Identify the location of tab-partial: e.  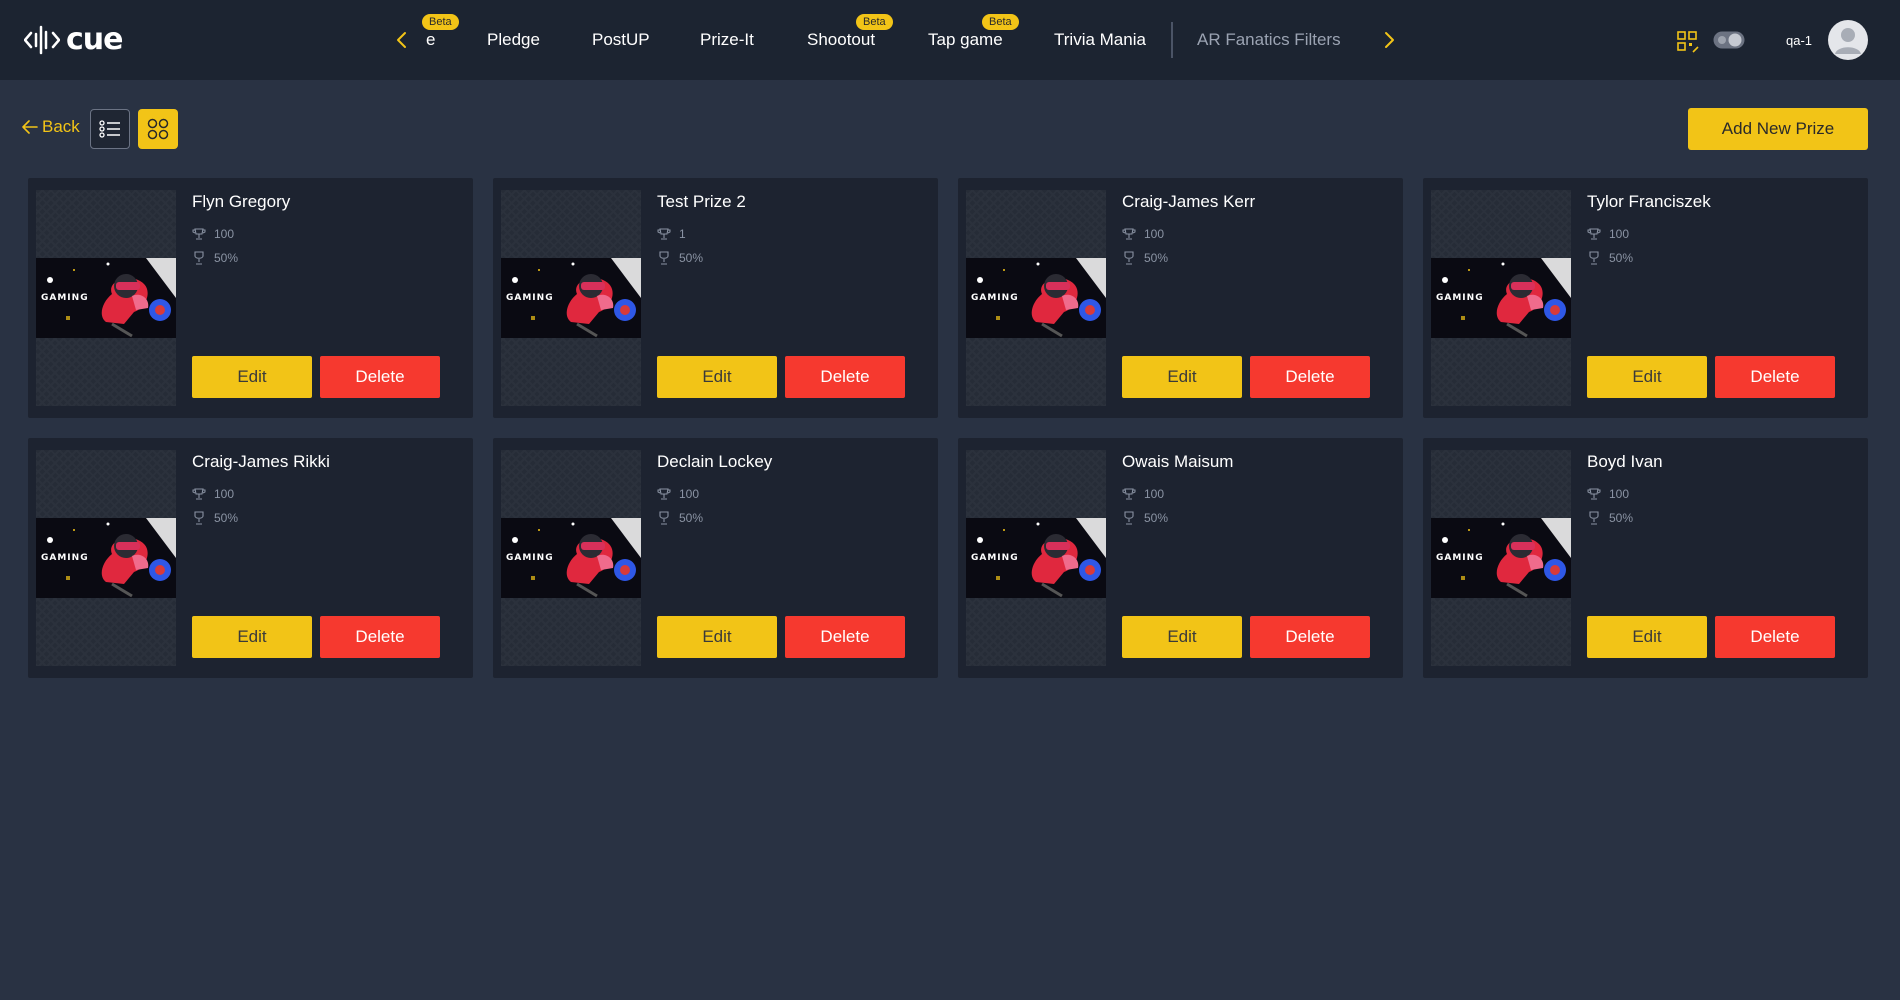
(430, 40).